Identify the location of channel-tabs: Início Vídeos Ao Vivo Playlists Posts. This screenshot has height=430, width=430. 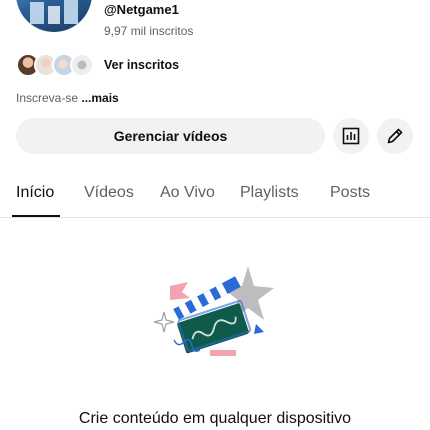
(215, 195).